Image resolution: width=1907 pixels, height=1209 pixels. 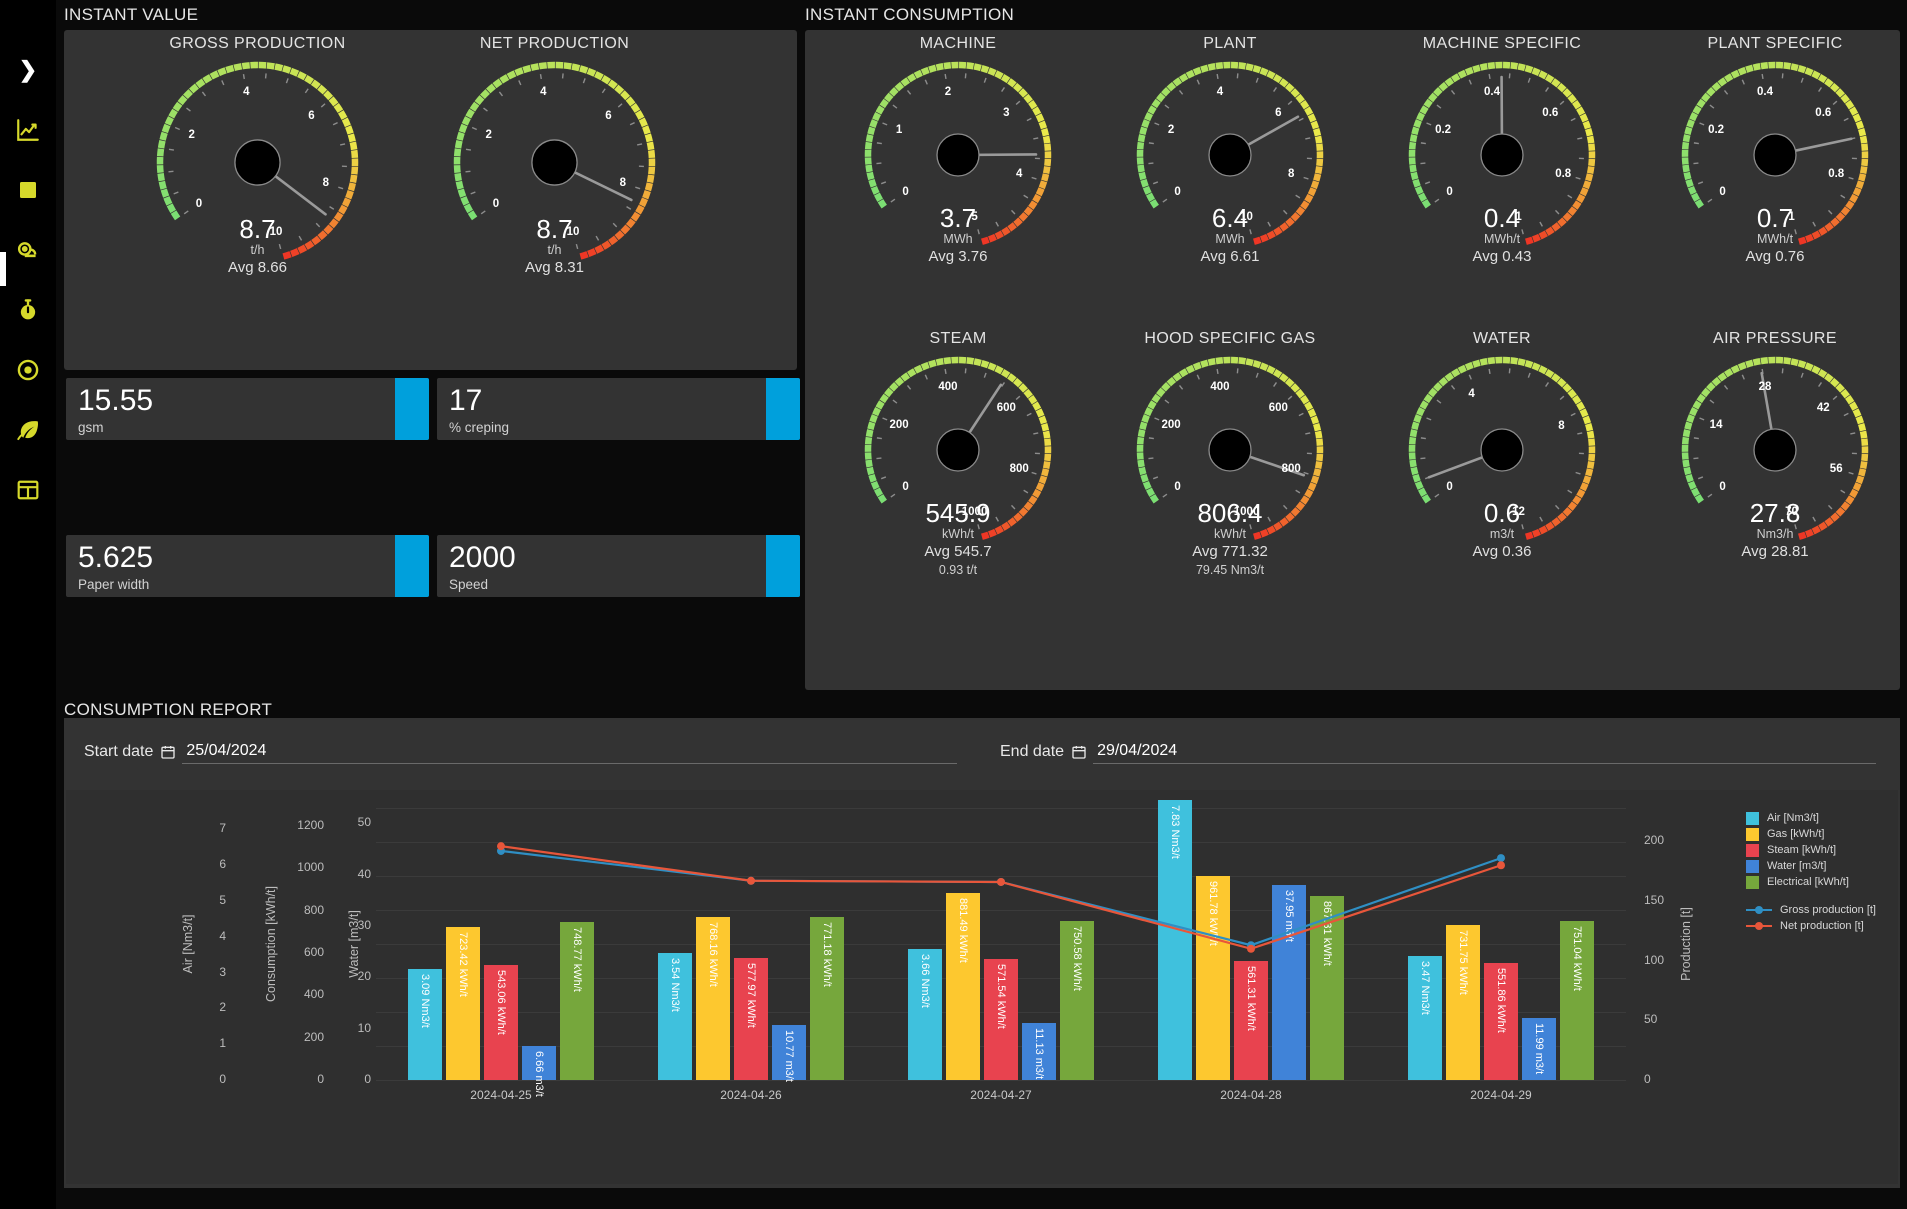 I want to click on chart-category-label: 2024-04-26, so click(x=751, y=1095).